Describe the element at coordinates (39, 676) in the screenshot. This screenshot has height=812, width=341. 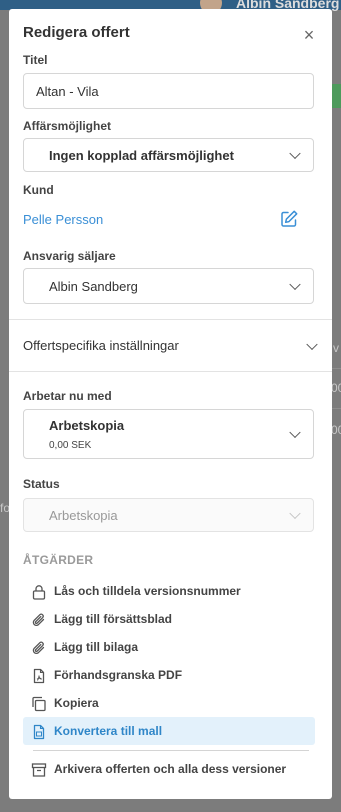
I see `pdf-file-icon` at that location.